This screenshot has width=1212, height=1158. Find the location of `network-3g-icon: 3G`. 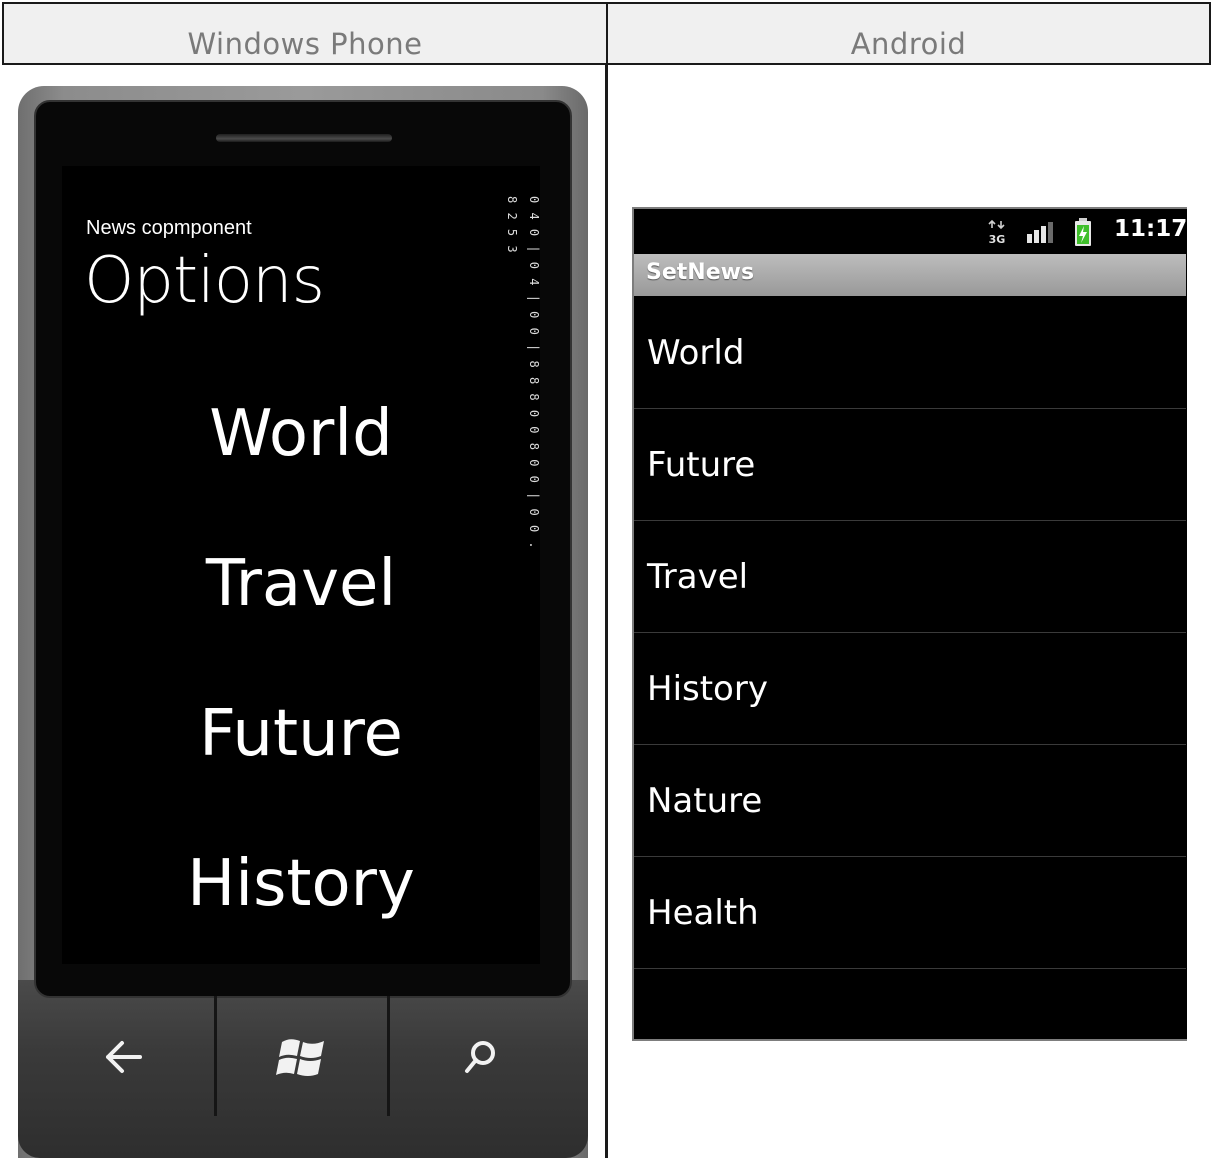

network-3g-icon: 3G is located at coordinates (997, 232).